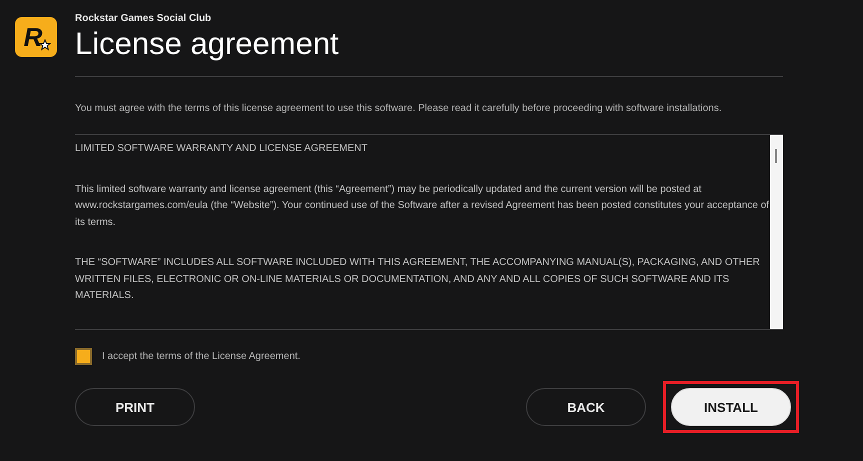 The height and width of the screenshot is (461, 863). What do you see at coordinates (221, 149) in the screenshot?
I see `agreement-paragraph: LIMITED SOFTWARE WARRANTY AND LICENSE AGREEMENT` at bounding box center [221, 149].